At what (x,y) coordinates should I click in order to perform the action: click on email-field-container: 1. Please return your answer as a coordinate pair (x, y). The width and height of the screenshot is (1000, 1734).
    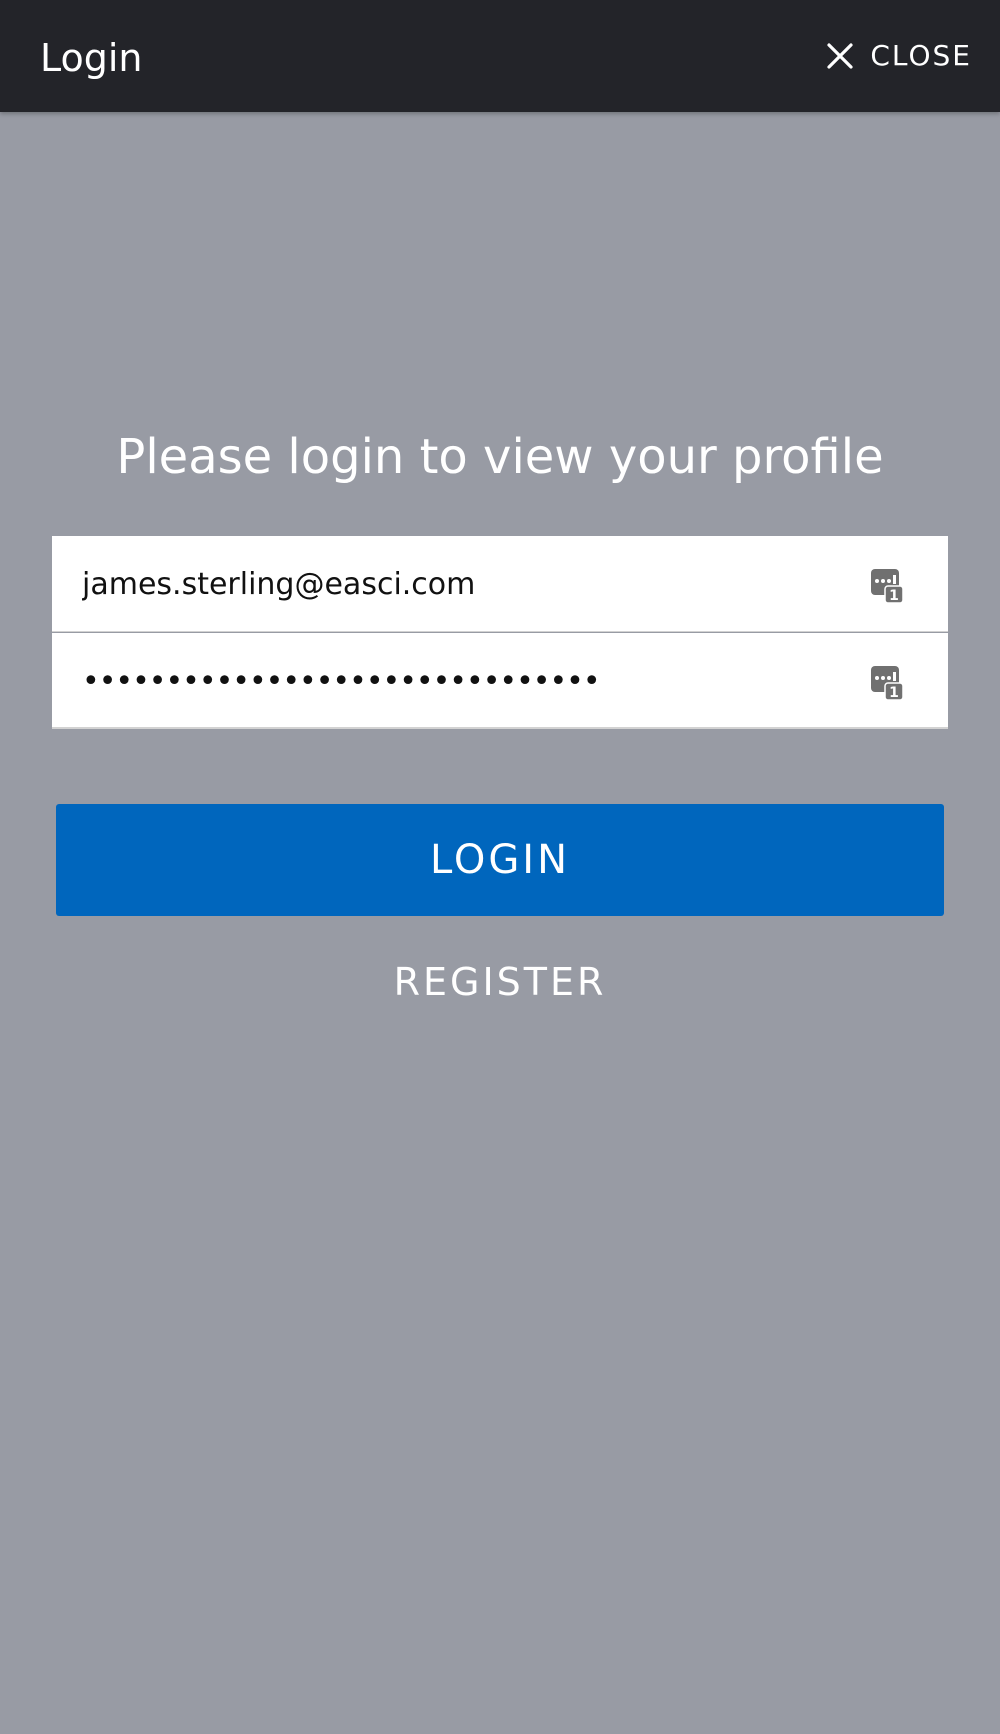
    Looking at the image, I should click on (500, 584).